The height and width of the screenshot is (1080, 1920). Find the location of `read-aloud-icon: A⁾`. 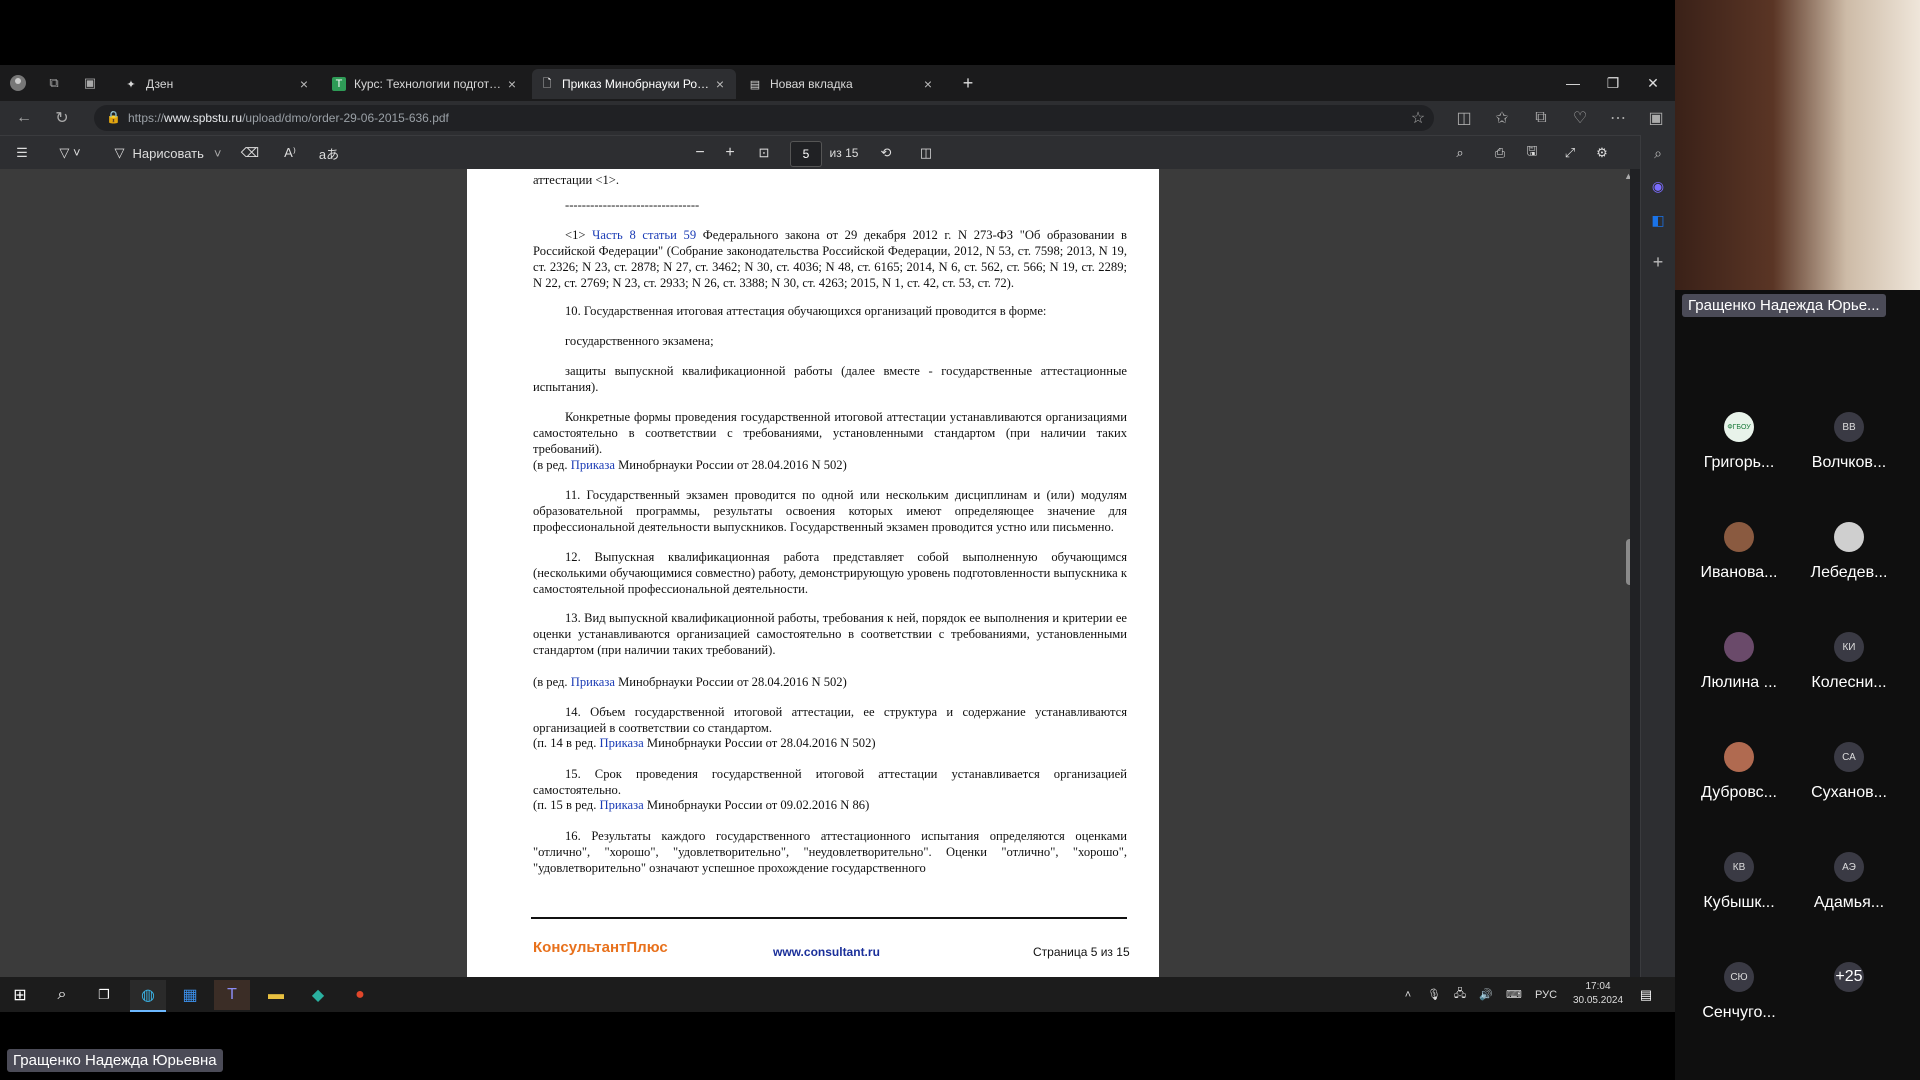

read-aloud-icon: A⁾ is located at coordinates (290, 153).